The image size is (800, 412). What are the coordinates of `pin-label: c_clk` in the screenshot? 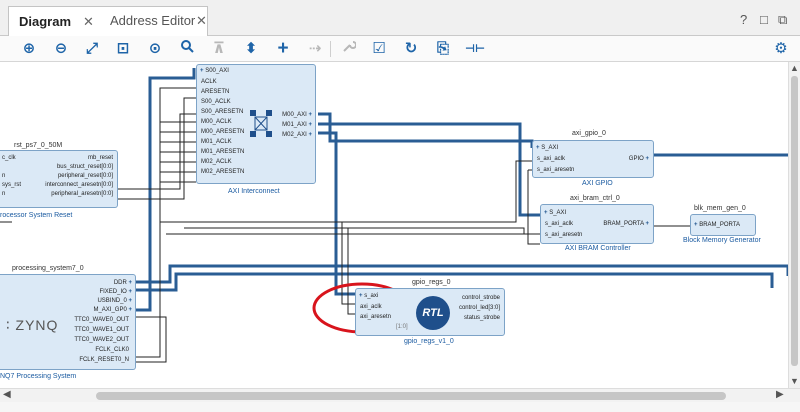 It's located at (9, 158).